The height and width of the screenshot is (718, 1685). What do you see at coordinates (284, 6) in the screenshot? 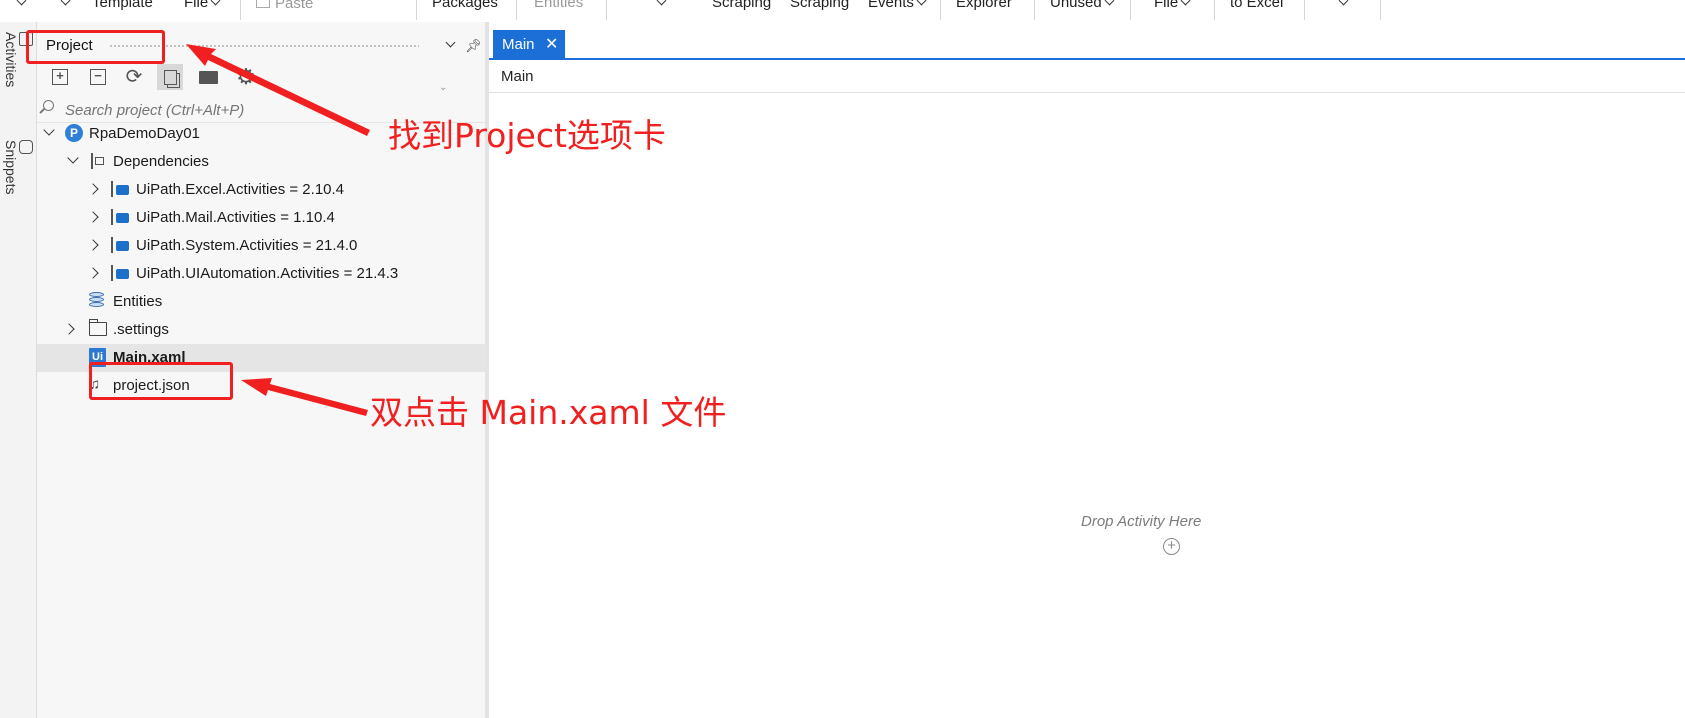
I see `ribbon-paste: Paste` at bounding box center [284, 6].